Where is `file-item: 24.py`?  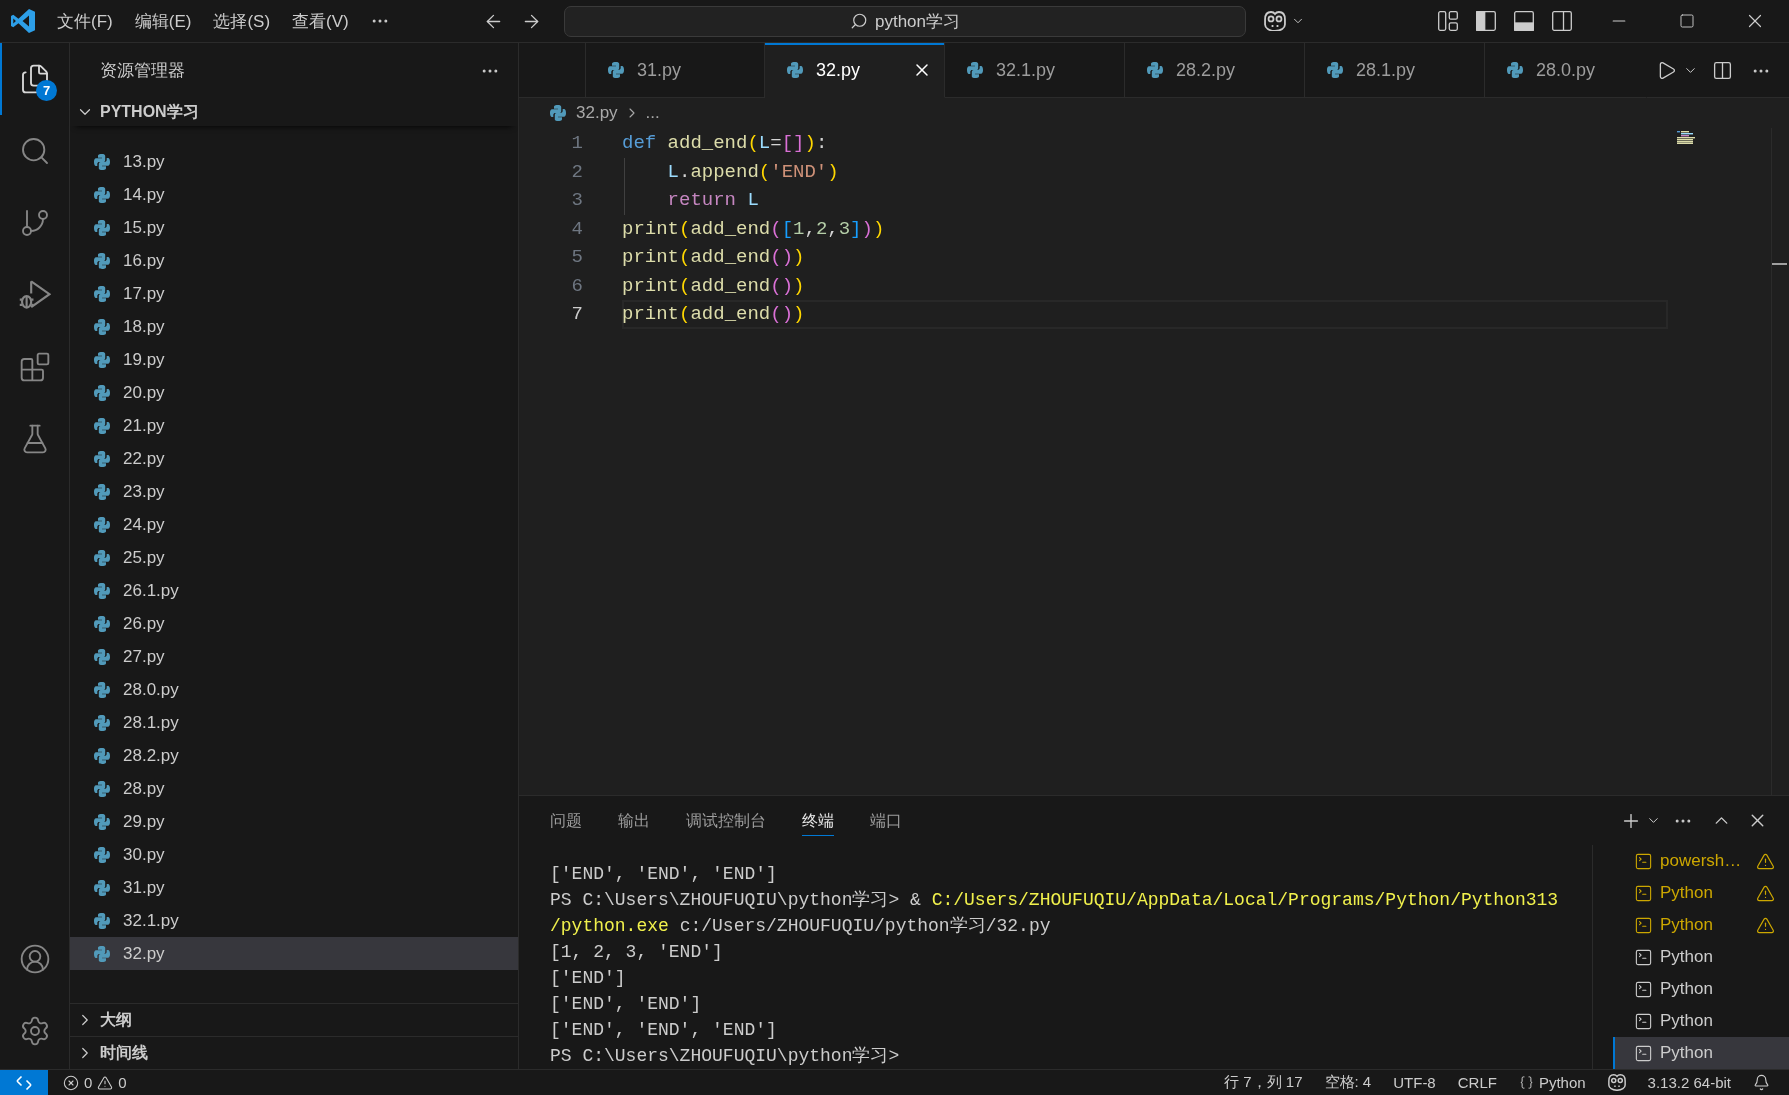 file-item: 24.py is located at coordinates (294, 524).